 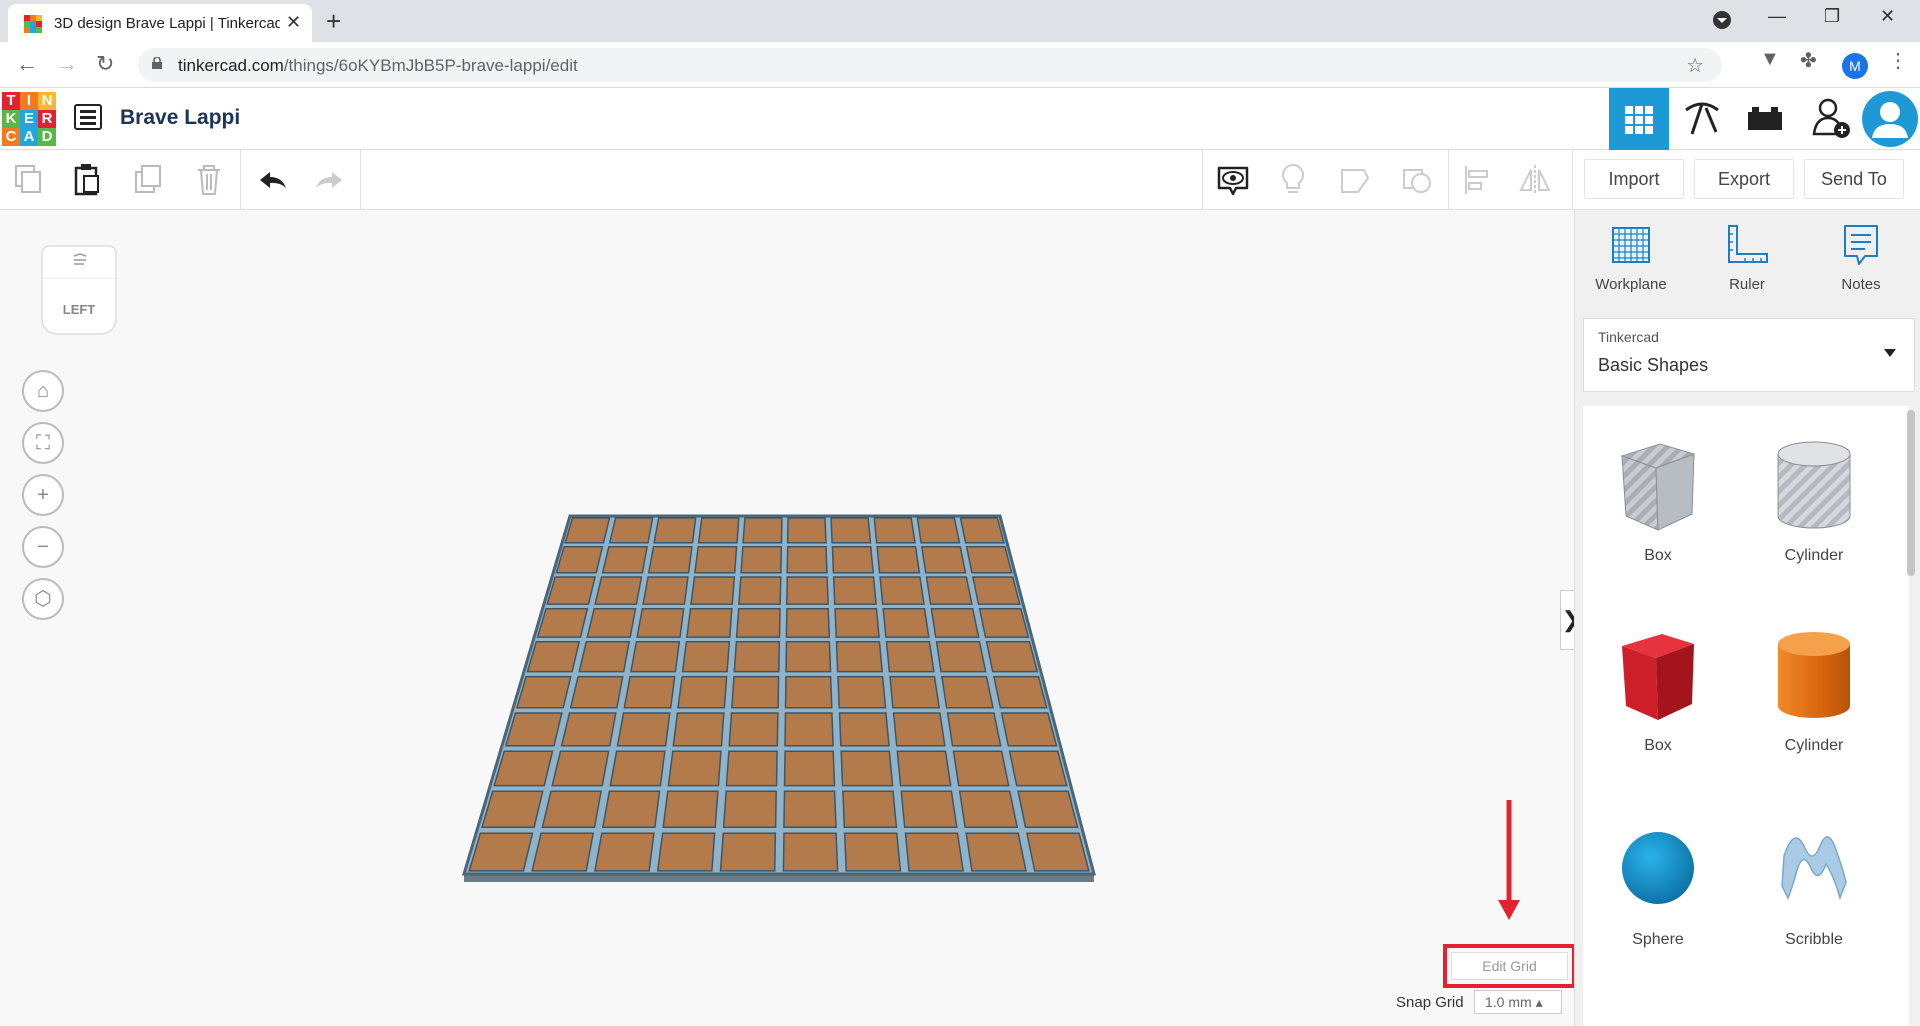 I want to click on shape-cylinder-hole: Cylinder, so click(x=1814, y=498).